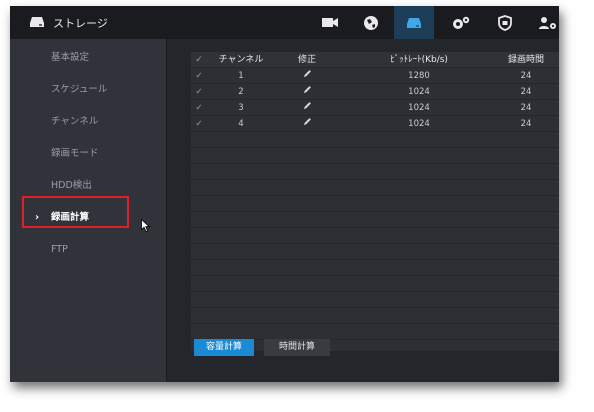 This screenshot has height=412, width=594. What do you see at coordinates (461, 22) in the screenshot?
I see `system-gear-icon` at bounding box center [461, 22].